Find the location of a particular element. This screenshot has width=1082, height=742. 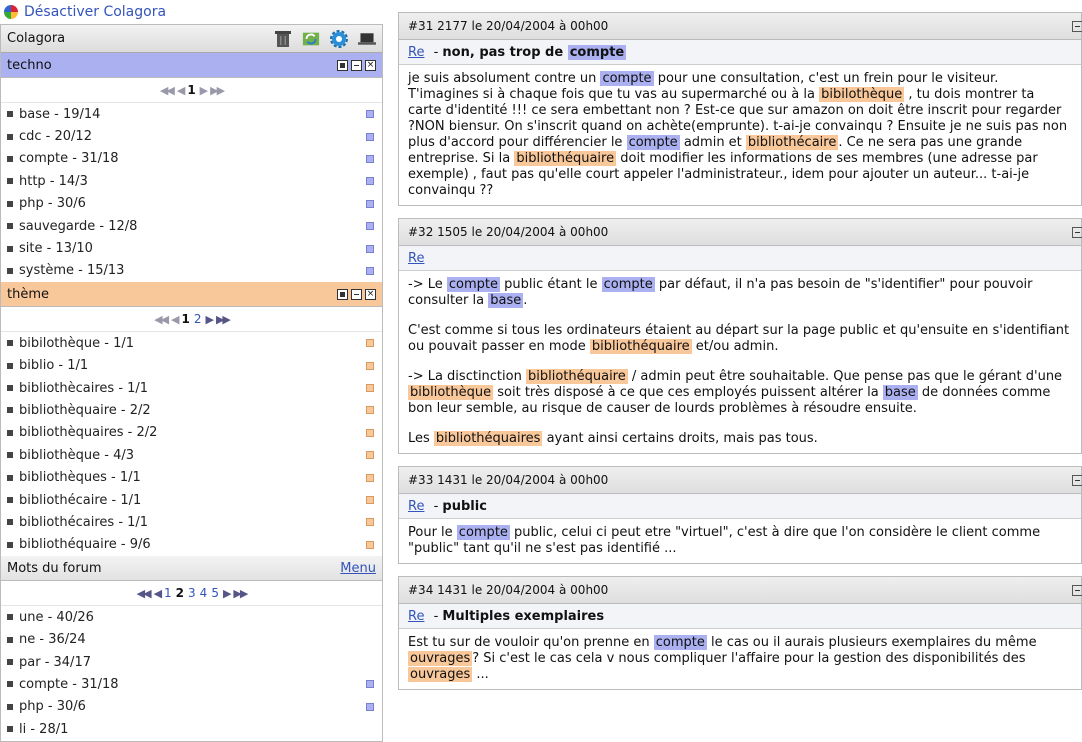

trash-icon is located at coordinates (283, 39).